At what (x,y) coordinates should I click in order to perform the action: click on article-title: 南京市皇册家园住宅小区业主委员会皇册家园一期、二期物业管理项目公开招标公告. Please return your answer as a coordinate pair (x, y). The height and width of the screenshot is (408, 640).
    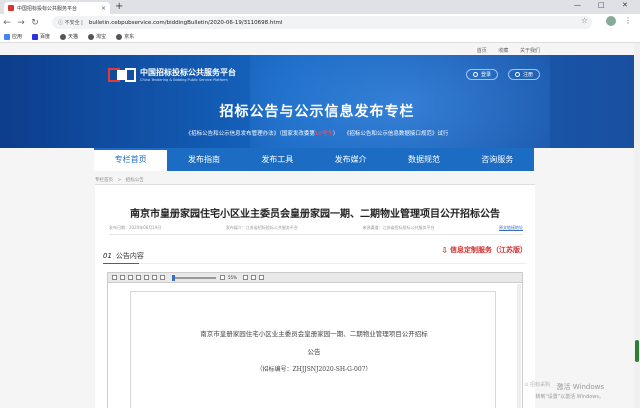
    Looking at the image, I should click on (315, 214).